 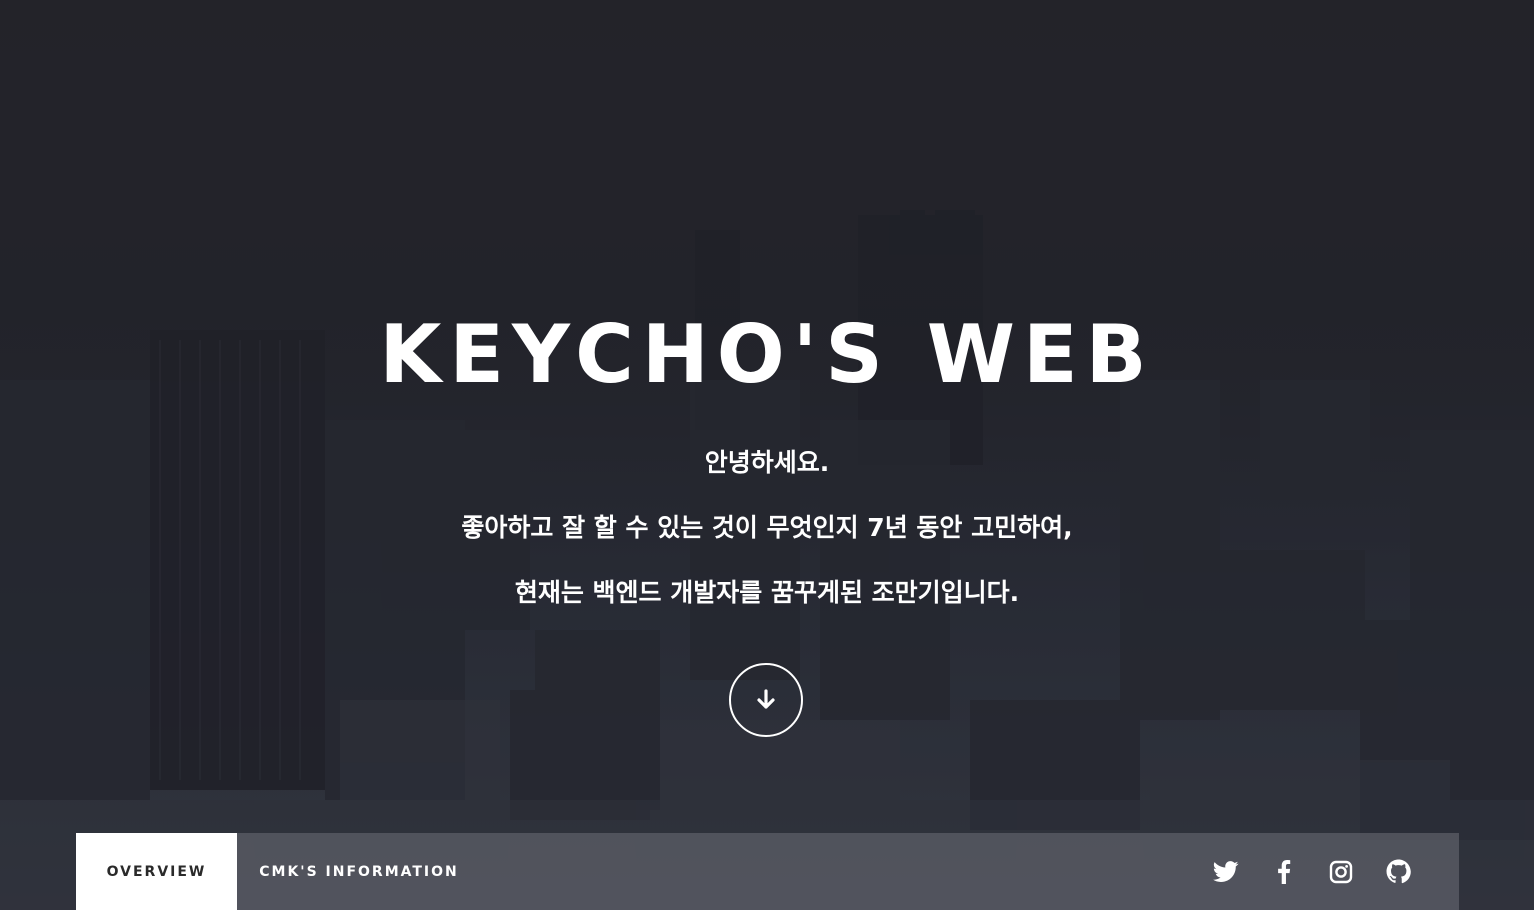 I want to click on scroll-down-button, so click(x=766, y=700).